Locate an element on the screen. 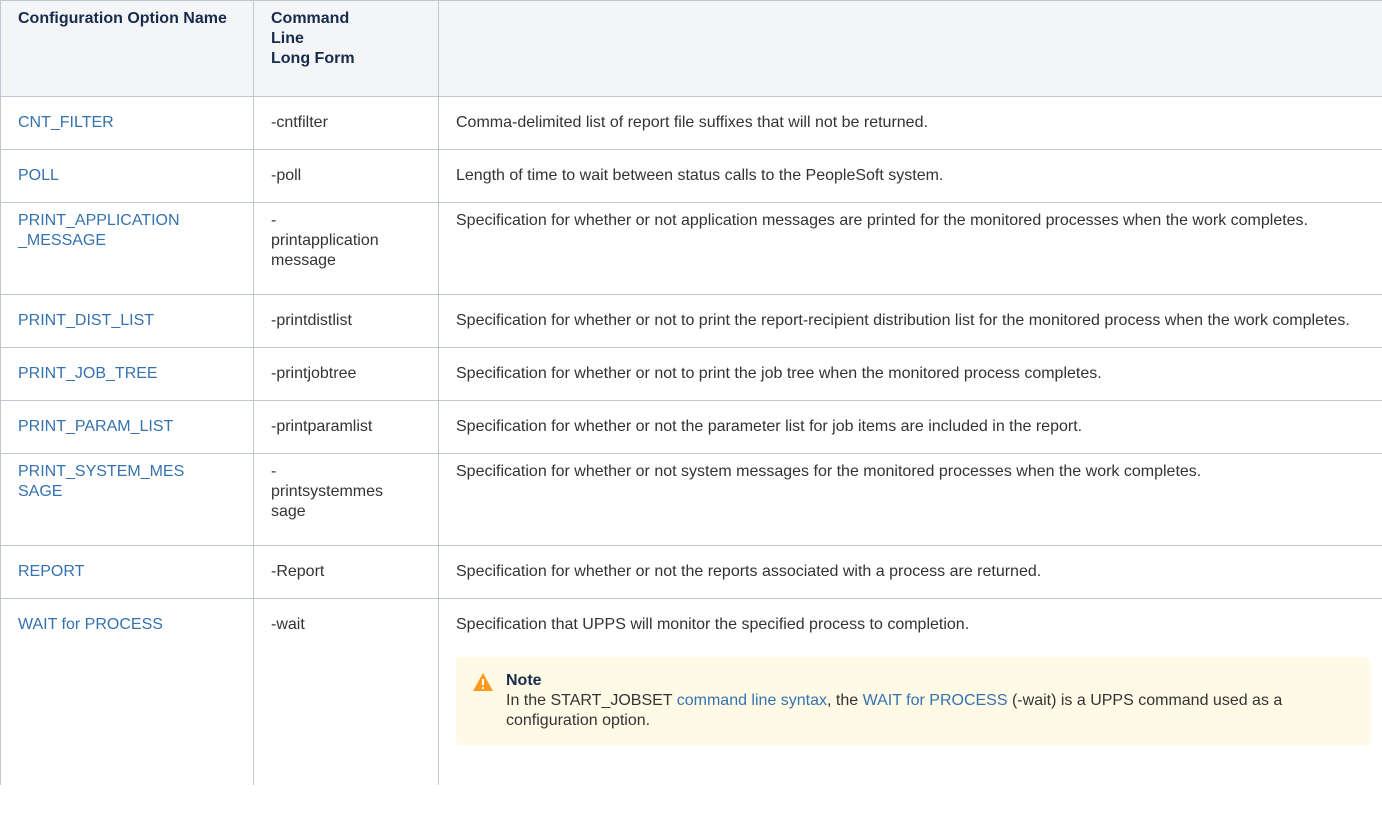  wait-for-process-link: WAIT for PROCESS is located at coordinates (935, 700).